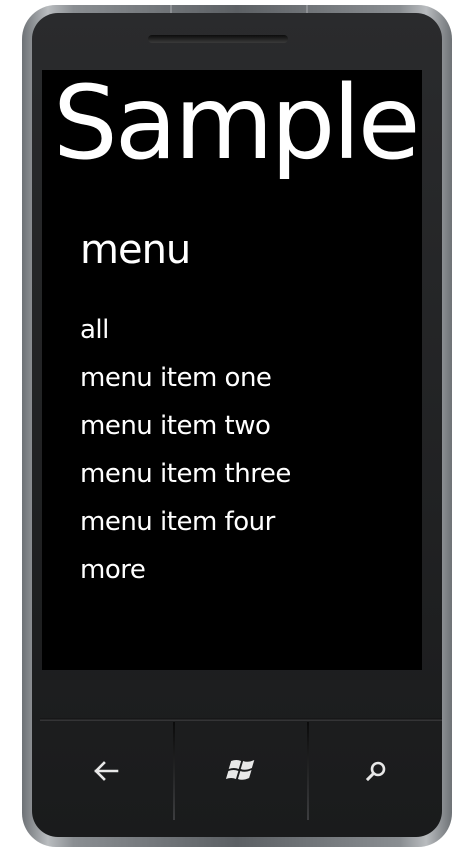  Describe the element at coordinates (241, 719) in the screenshot. I see `bezel-divider` at that location.